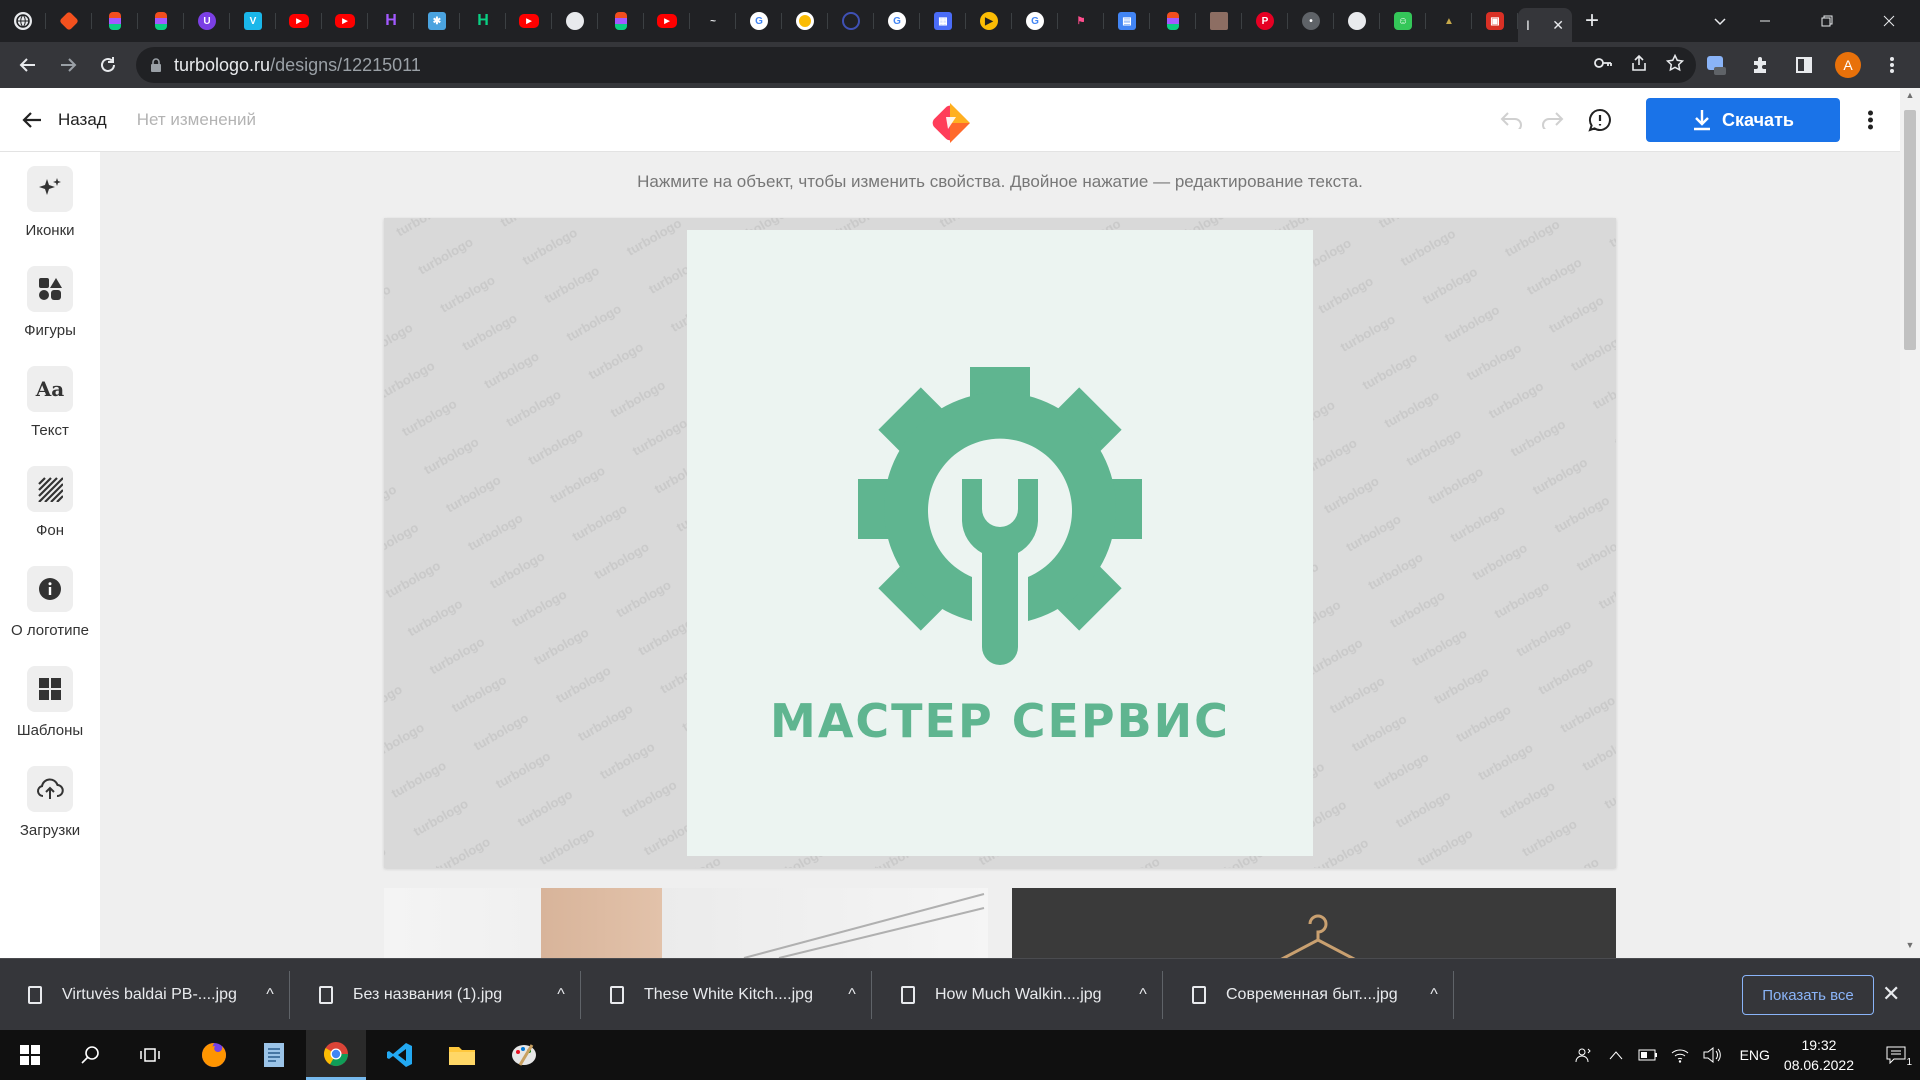 This screenshot has height=1080, width=1920. Describe the element at coordinates (1804, 65) in the screenshot. I see `side-panel-icon` at that location.